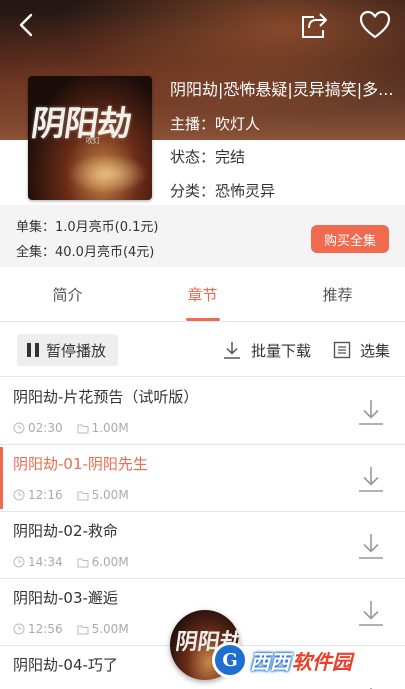 The width and height of the screenshot is (405, 689). I want to click on pause-label: 暂停播放, so click(76, 350).